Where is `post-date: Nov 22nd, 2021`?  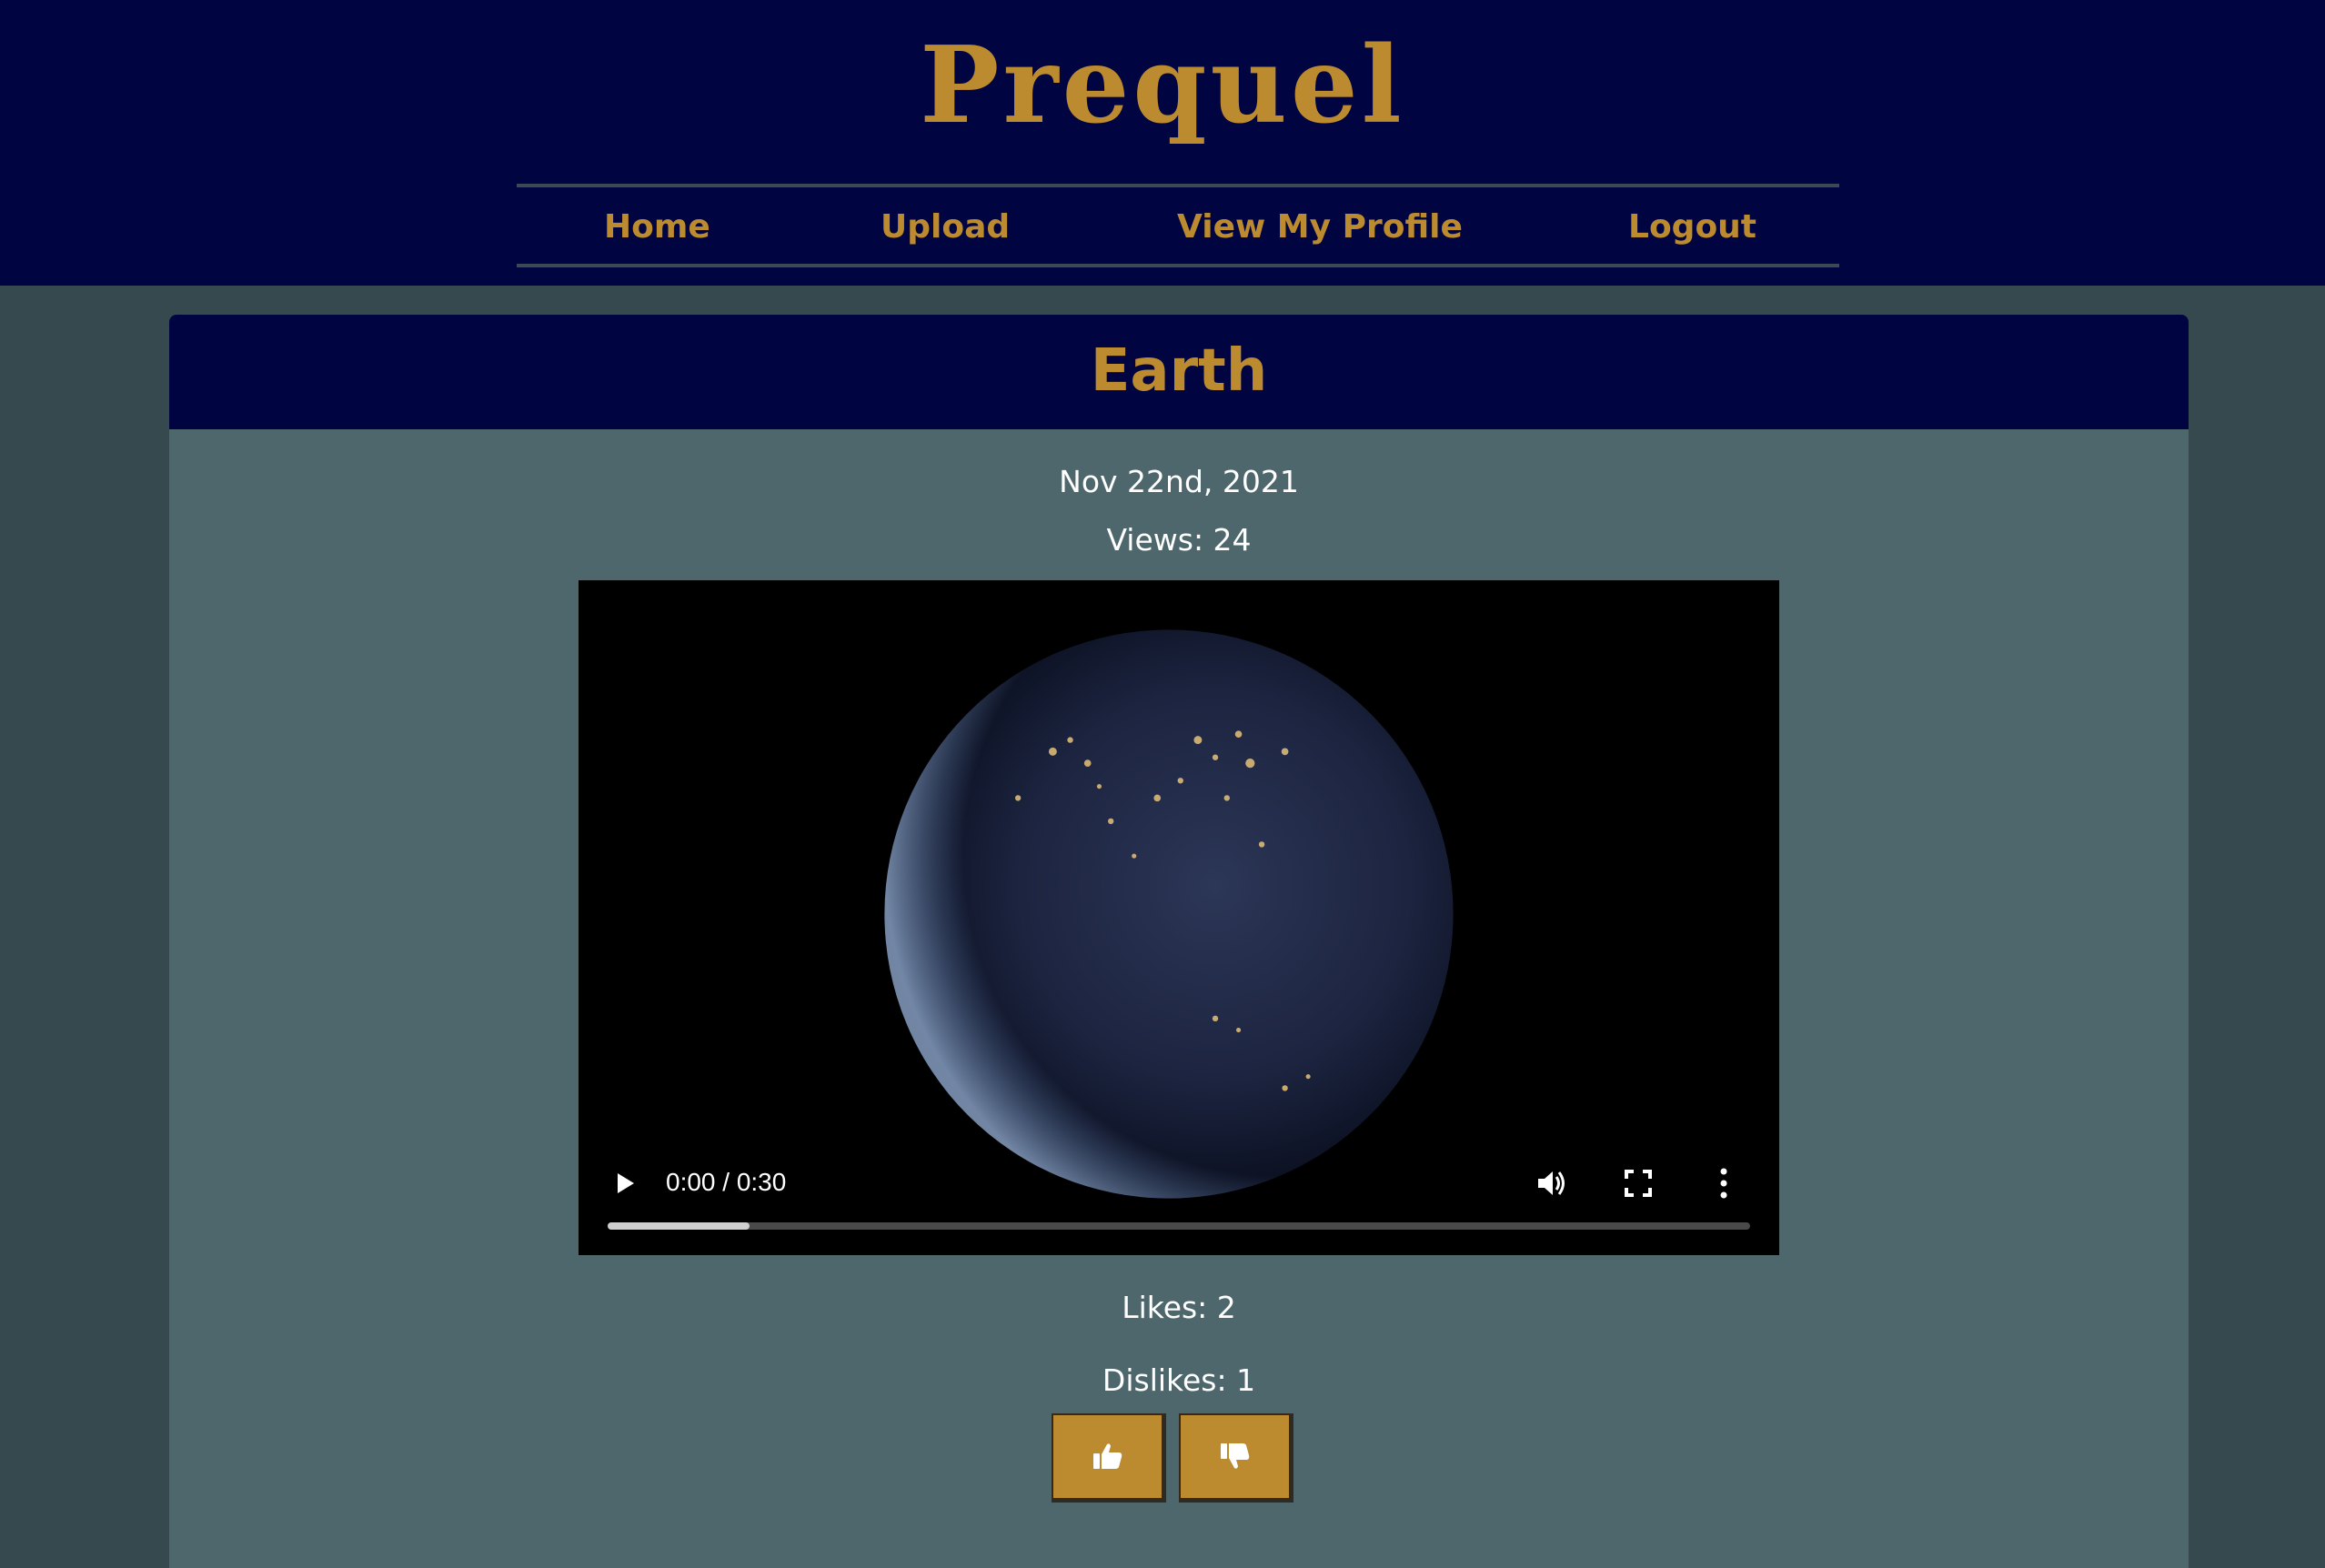
post-date: Nov 22nd, 2021 is located at coordinates (1179, 481).